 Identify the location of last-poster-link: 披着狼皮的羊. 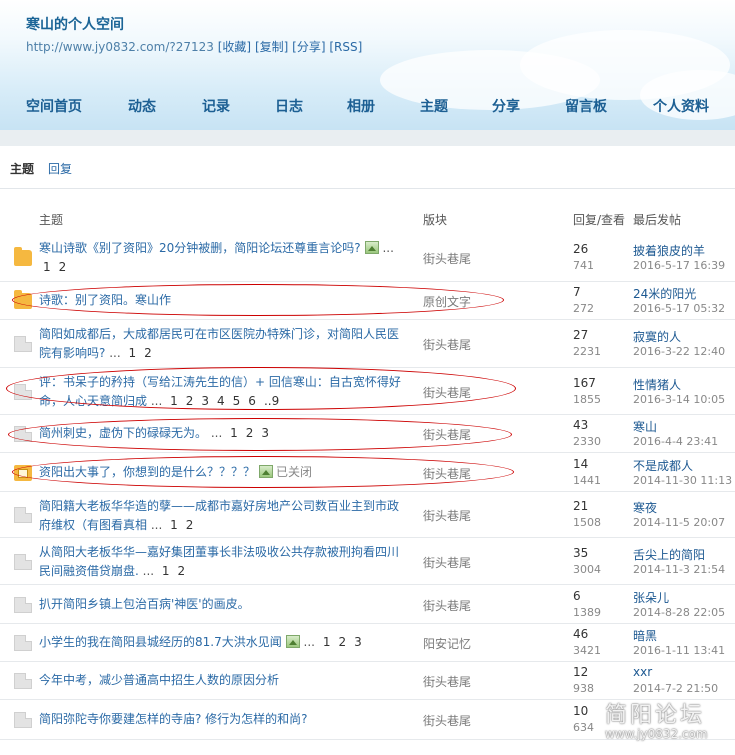
(669, 250).